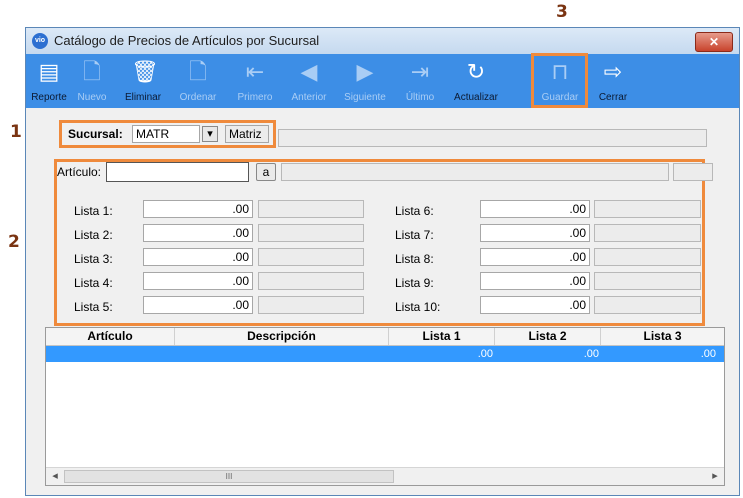 The height and width of the screenshot is (498, 743). Describe the element at coordinates (49, 71) in the screenshot. I see `report-icon: ▤` at that location.